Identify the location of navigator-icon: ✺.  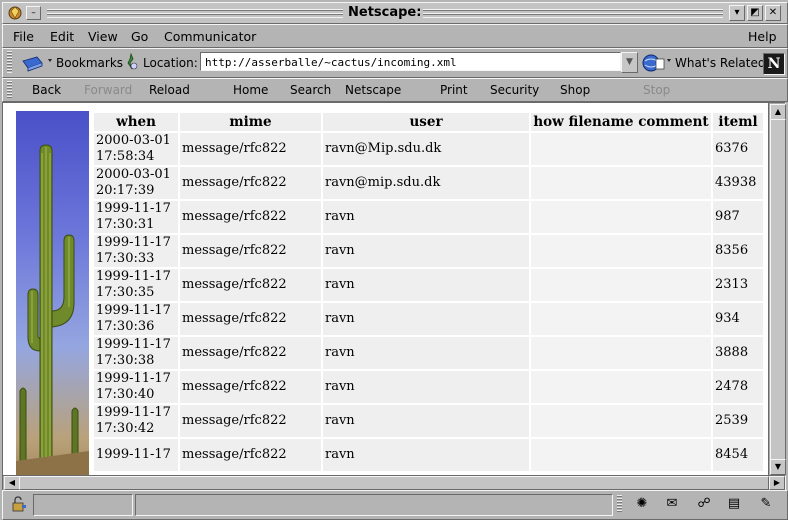
(642, 504).